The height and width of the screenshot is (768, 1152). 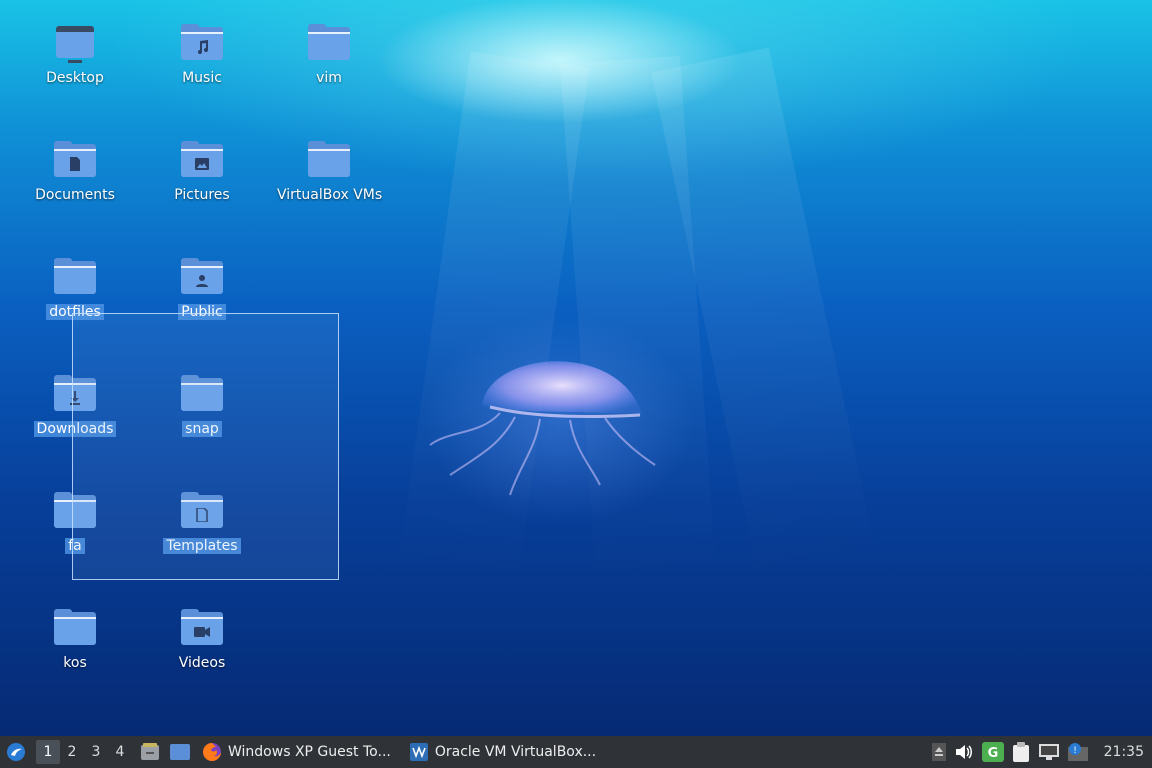 I want to click on svg-text: G, so click(x=992, y=753).